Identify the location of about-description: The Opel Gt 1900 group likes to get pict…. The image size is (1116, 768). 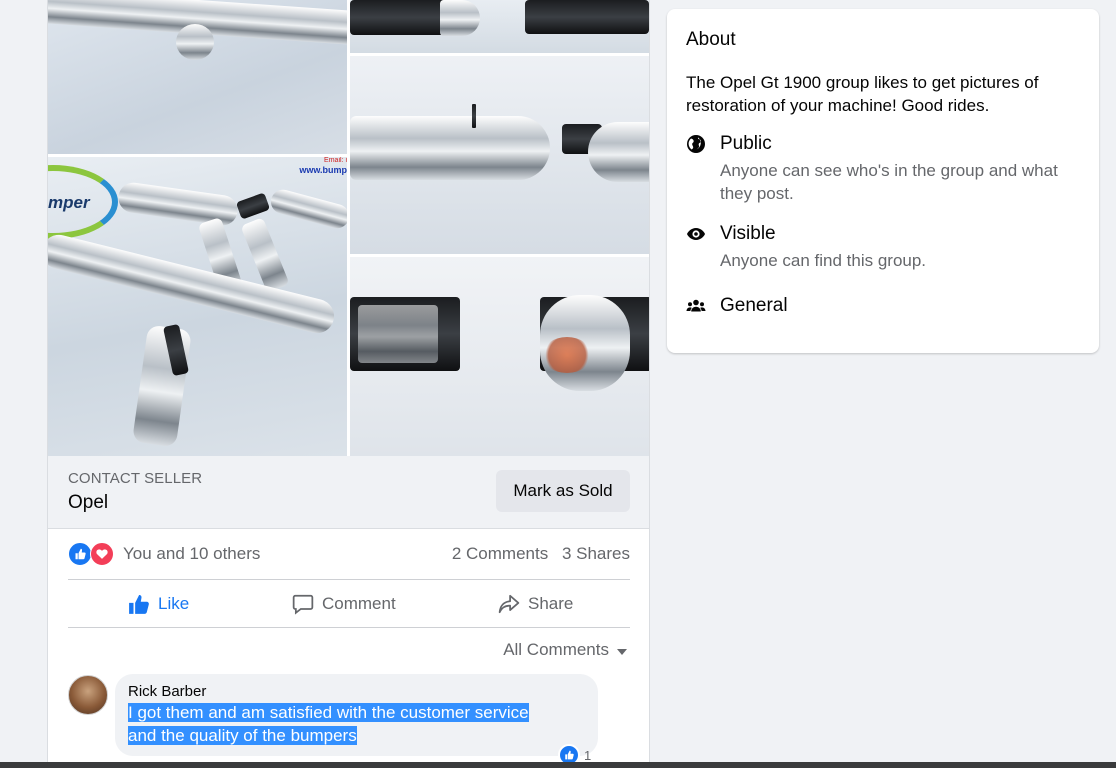
(862, 94).